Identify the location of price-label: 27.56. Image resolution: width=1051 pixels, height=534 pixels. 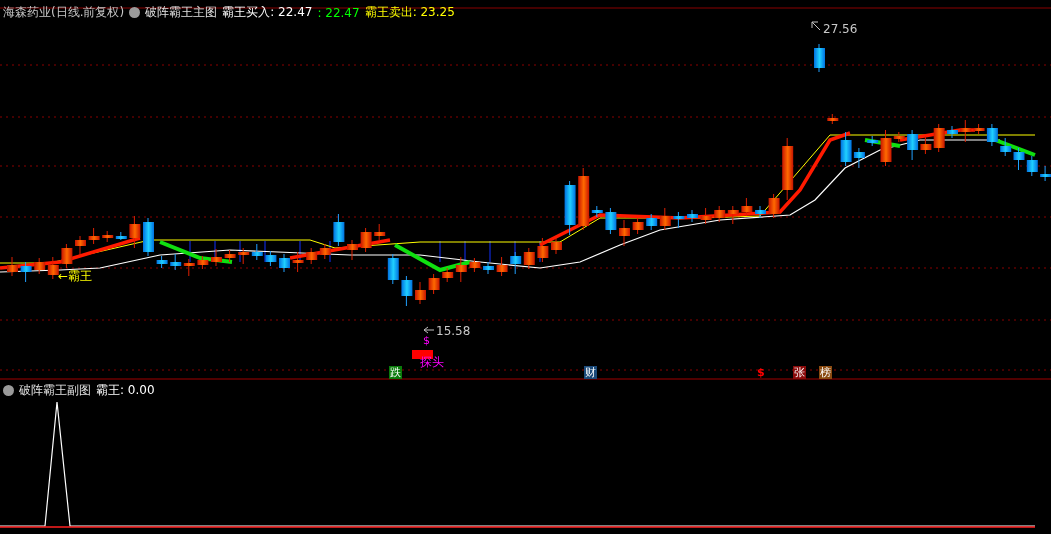
(840, 29).